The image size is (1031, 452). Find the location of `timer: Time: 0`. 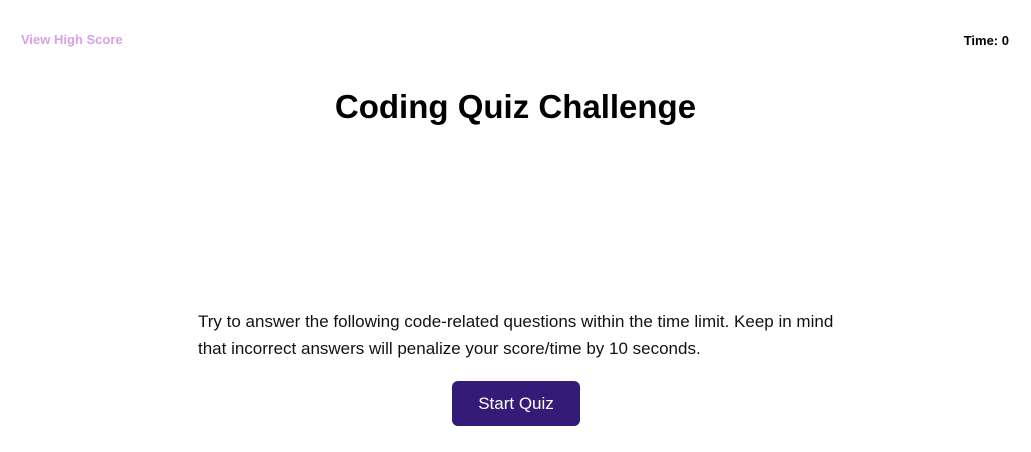

timer: Time: 0 is located at coordinates (986, 40).